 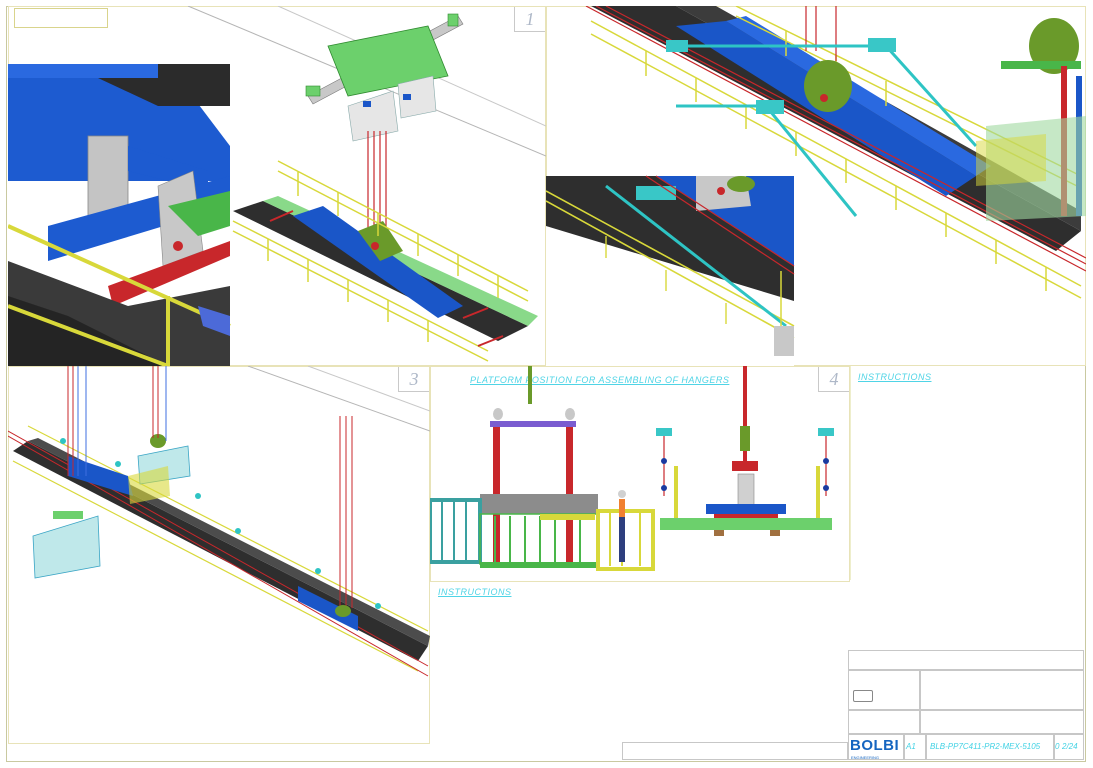 What do you see at coordinates (1057, 746) in the screenshot?
I see `revision: 0` at bounding box center [1057, 746].